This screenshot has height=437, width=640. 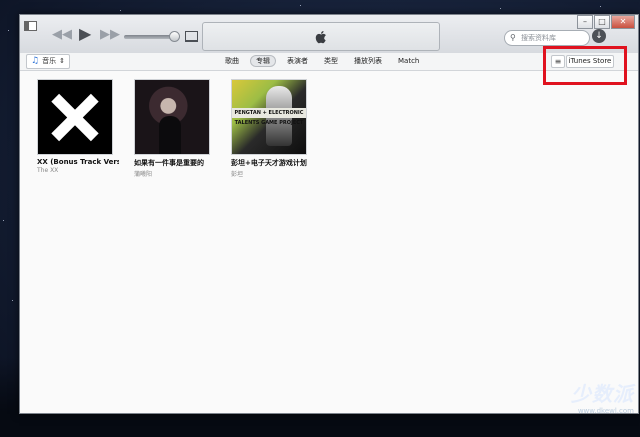 I want to click on tab-songs: 歌曲, so click(x=232, y=61).